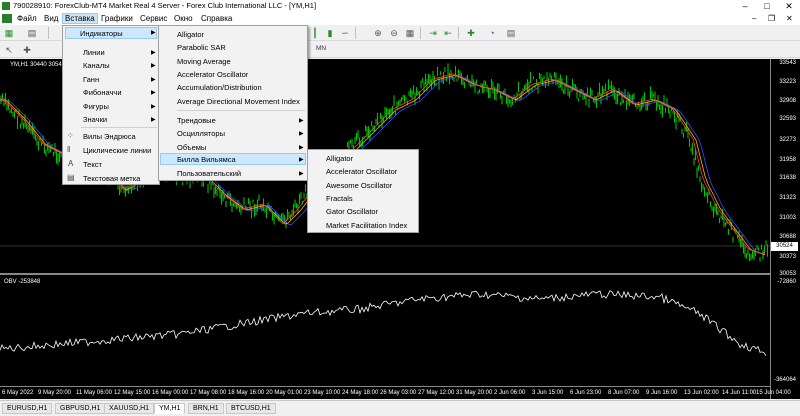 Image resolution: width=800 pixels, height=416 pixels. I want to click on andrews-pitchfork-icon: ⁘, so click(70, 135).